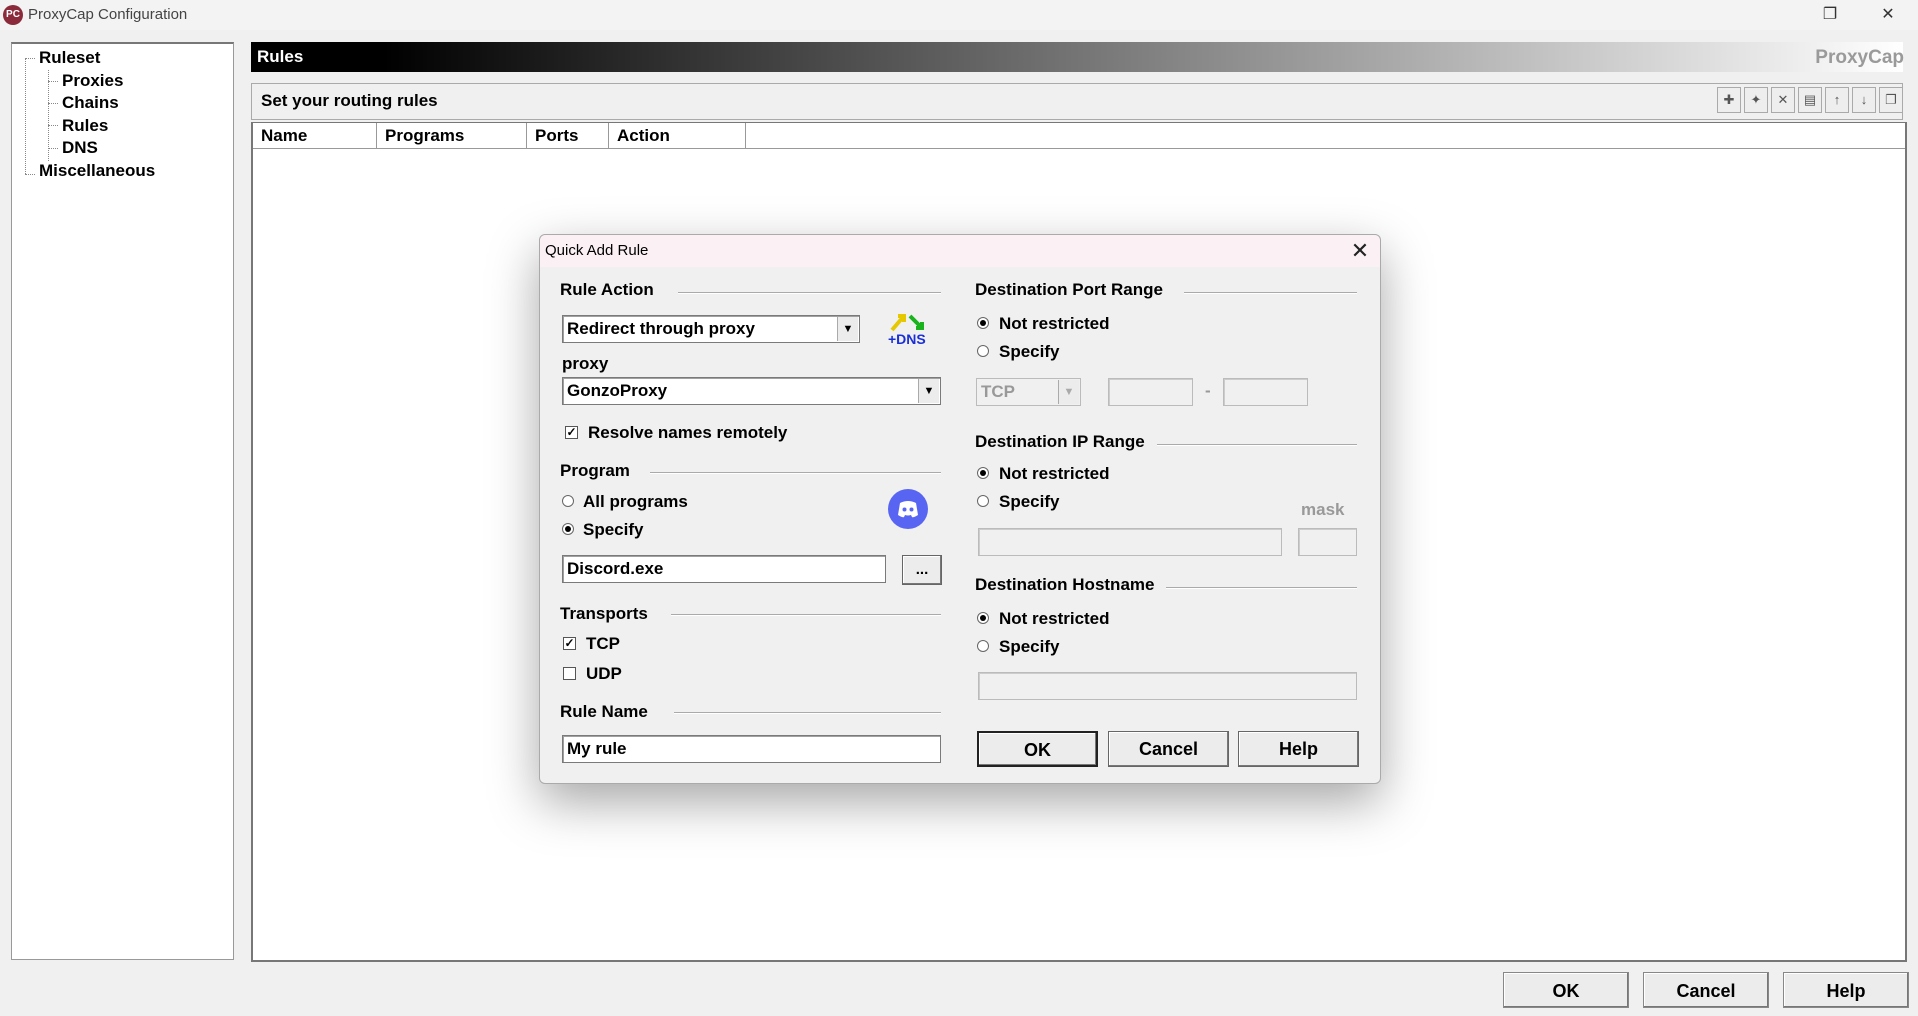  What do you see at coordinates (983, 323) in the screenshot?
I see `port-not-restricted-radio` at bounding box center [983, 323].